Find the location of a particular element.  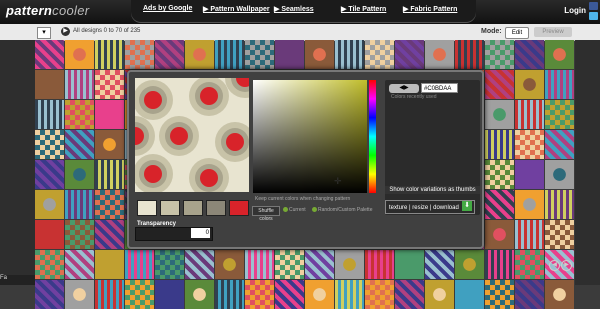

radio-current: Current is located at coordinates (294, 210).